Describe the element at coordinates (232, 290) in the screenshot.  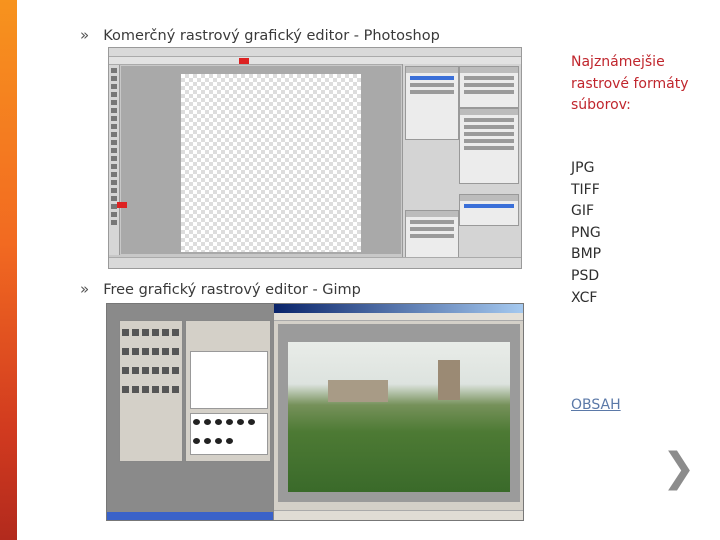
I see `bullet-text: Free grafický rastrový editor - Gimp` at that location.